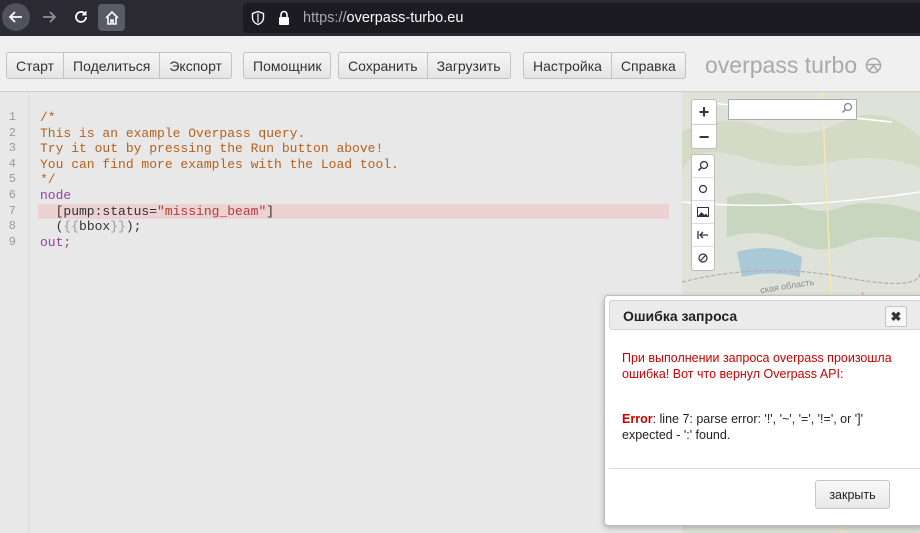  What do you see at coordinates (873, 65) in the screenshot?
I see `turbo-logo-icon` at bounding box center [873, 65].